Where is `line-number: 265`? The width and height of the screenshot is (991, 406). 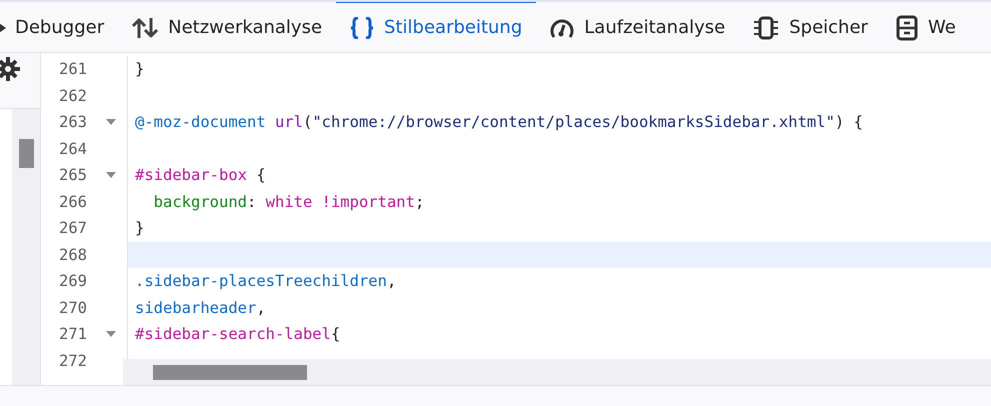 line-number: 265 is located at coordinates (72, 175).